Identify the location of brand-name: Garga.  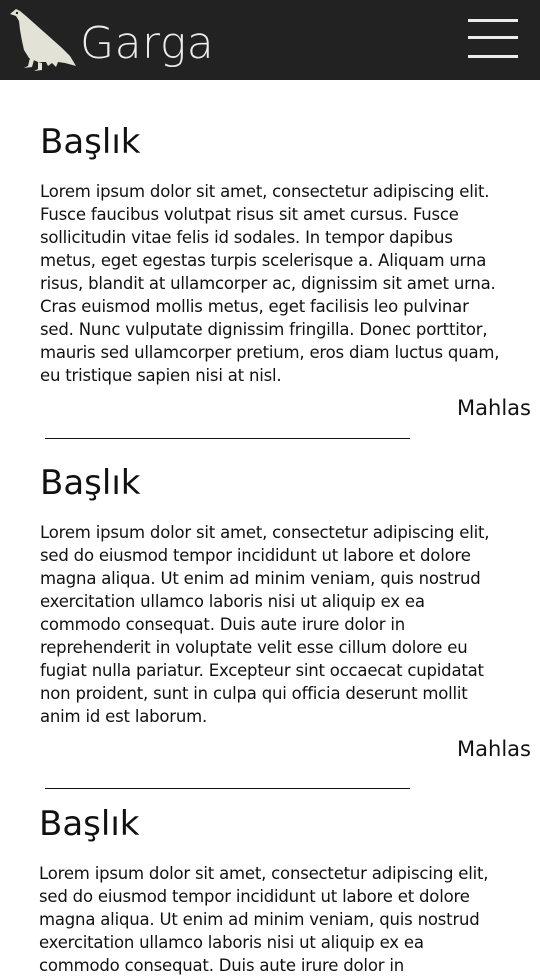
(147, 43).